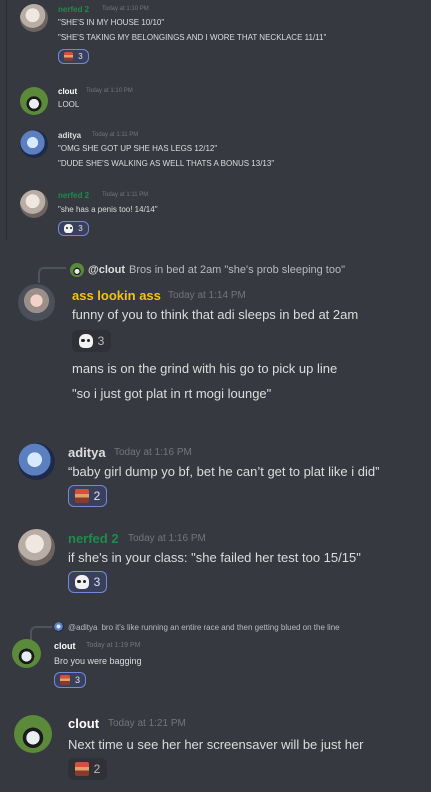  What do you see at coordinates (6, 120) in the screenshot?
I see `thread-divider` at bounding box center [6, 120].